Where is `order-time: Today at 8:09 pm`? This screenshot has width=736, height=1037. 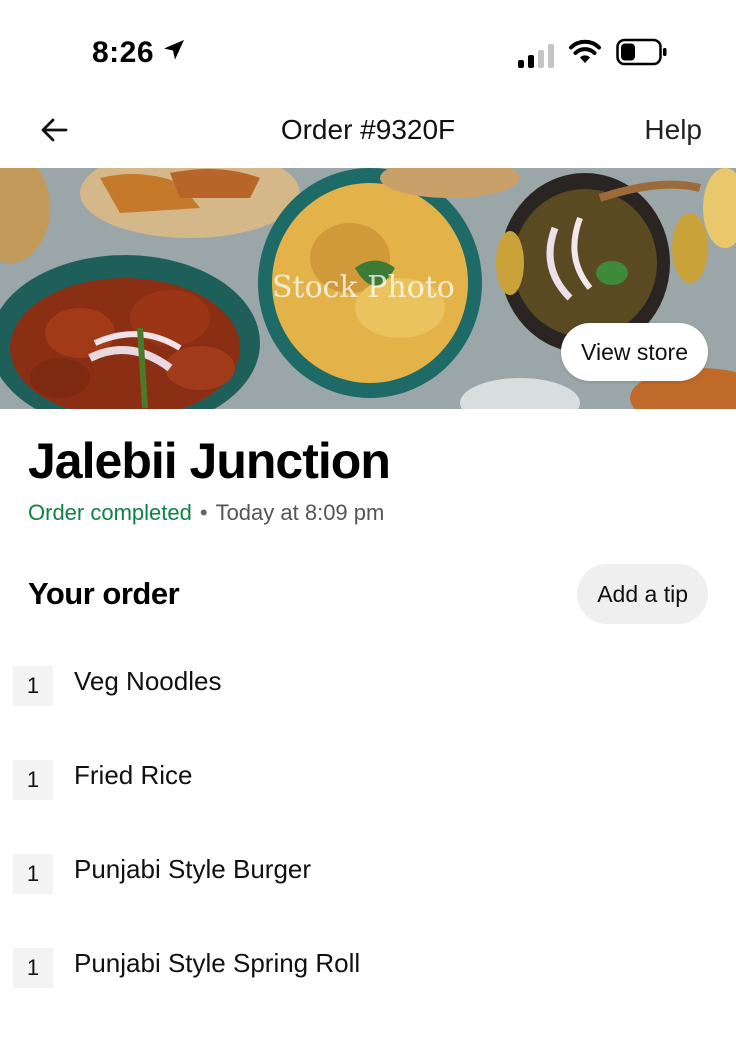
order-time: Today at 8:09 pm is located at coordinates (300, 512).